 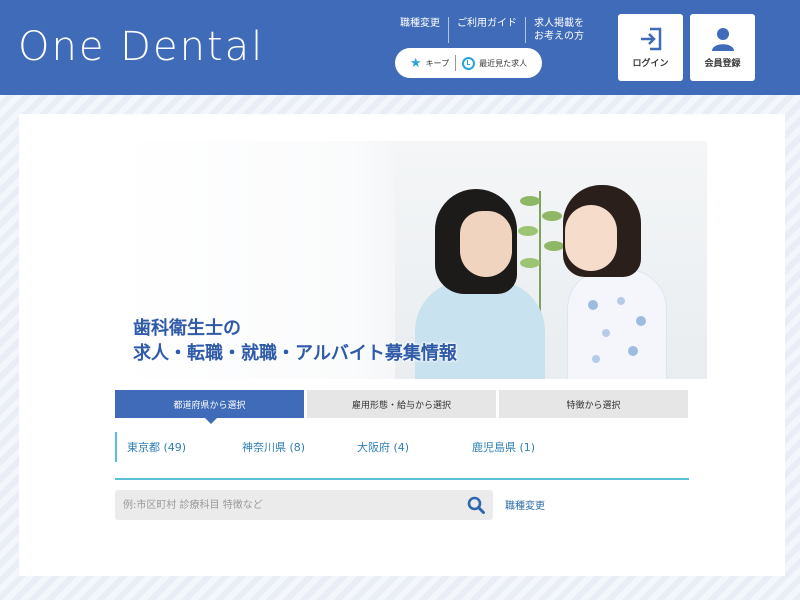 I want to click on top-links: 職種変更 ご利用ガイド 求人掲載を お考えの方, so click(x=492, y=30).